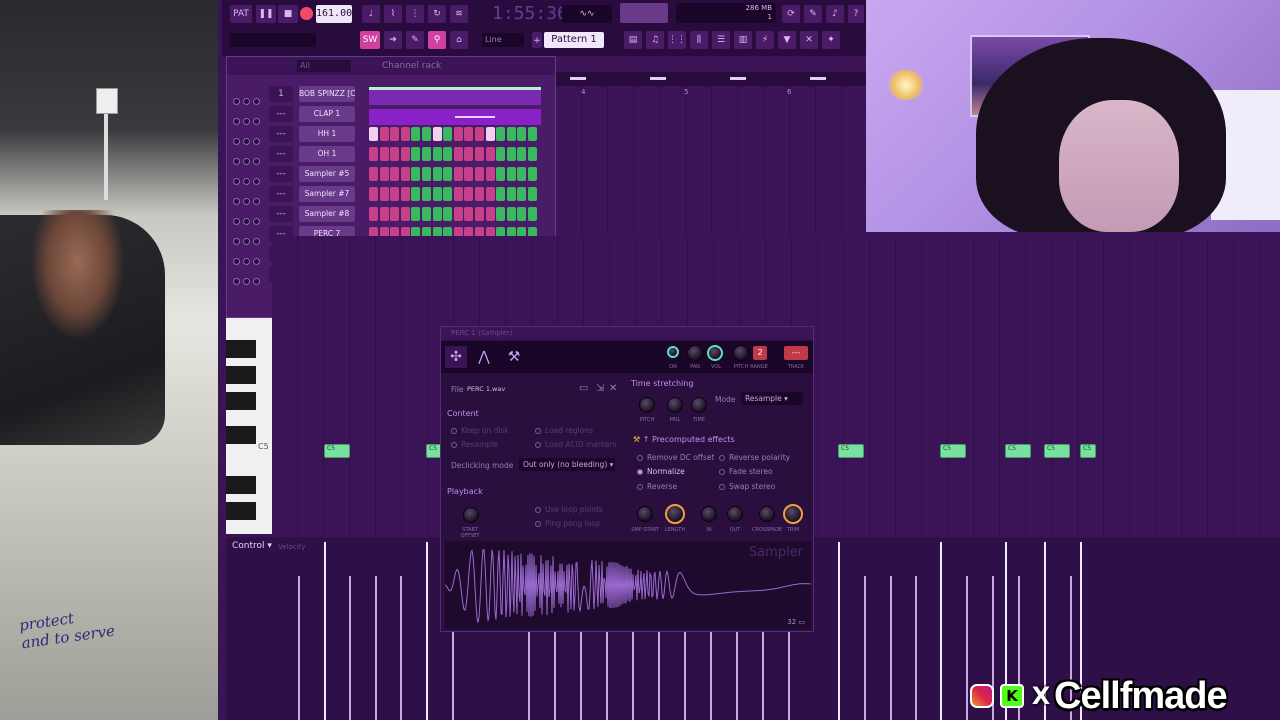  I want to click on draw-icon: ✎, so click(415, 40).